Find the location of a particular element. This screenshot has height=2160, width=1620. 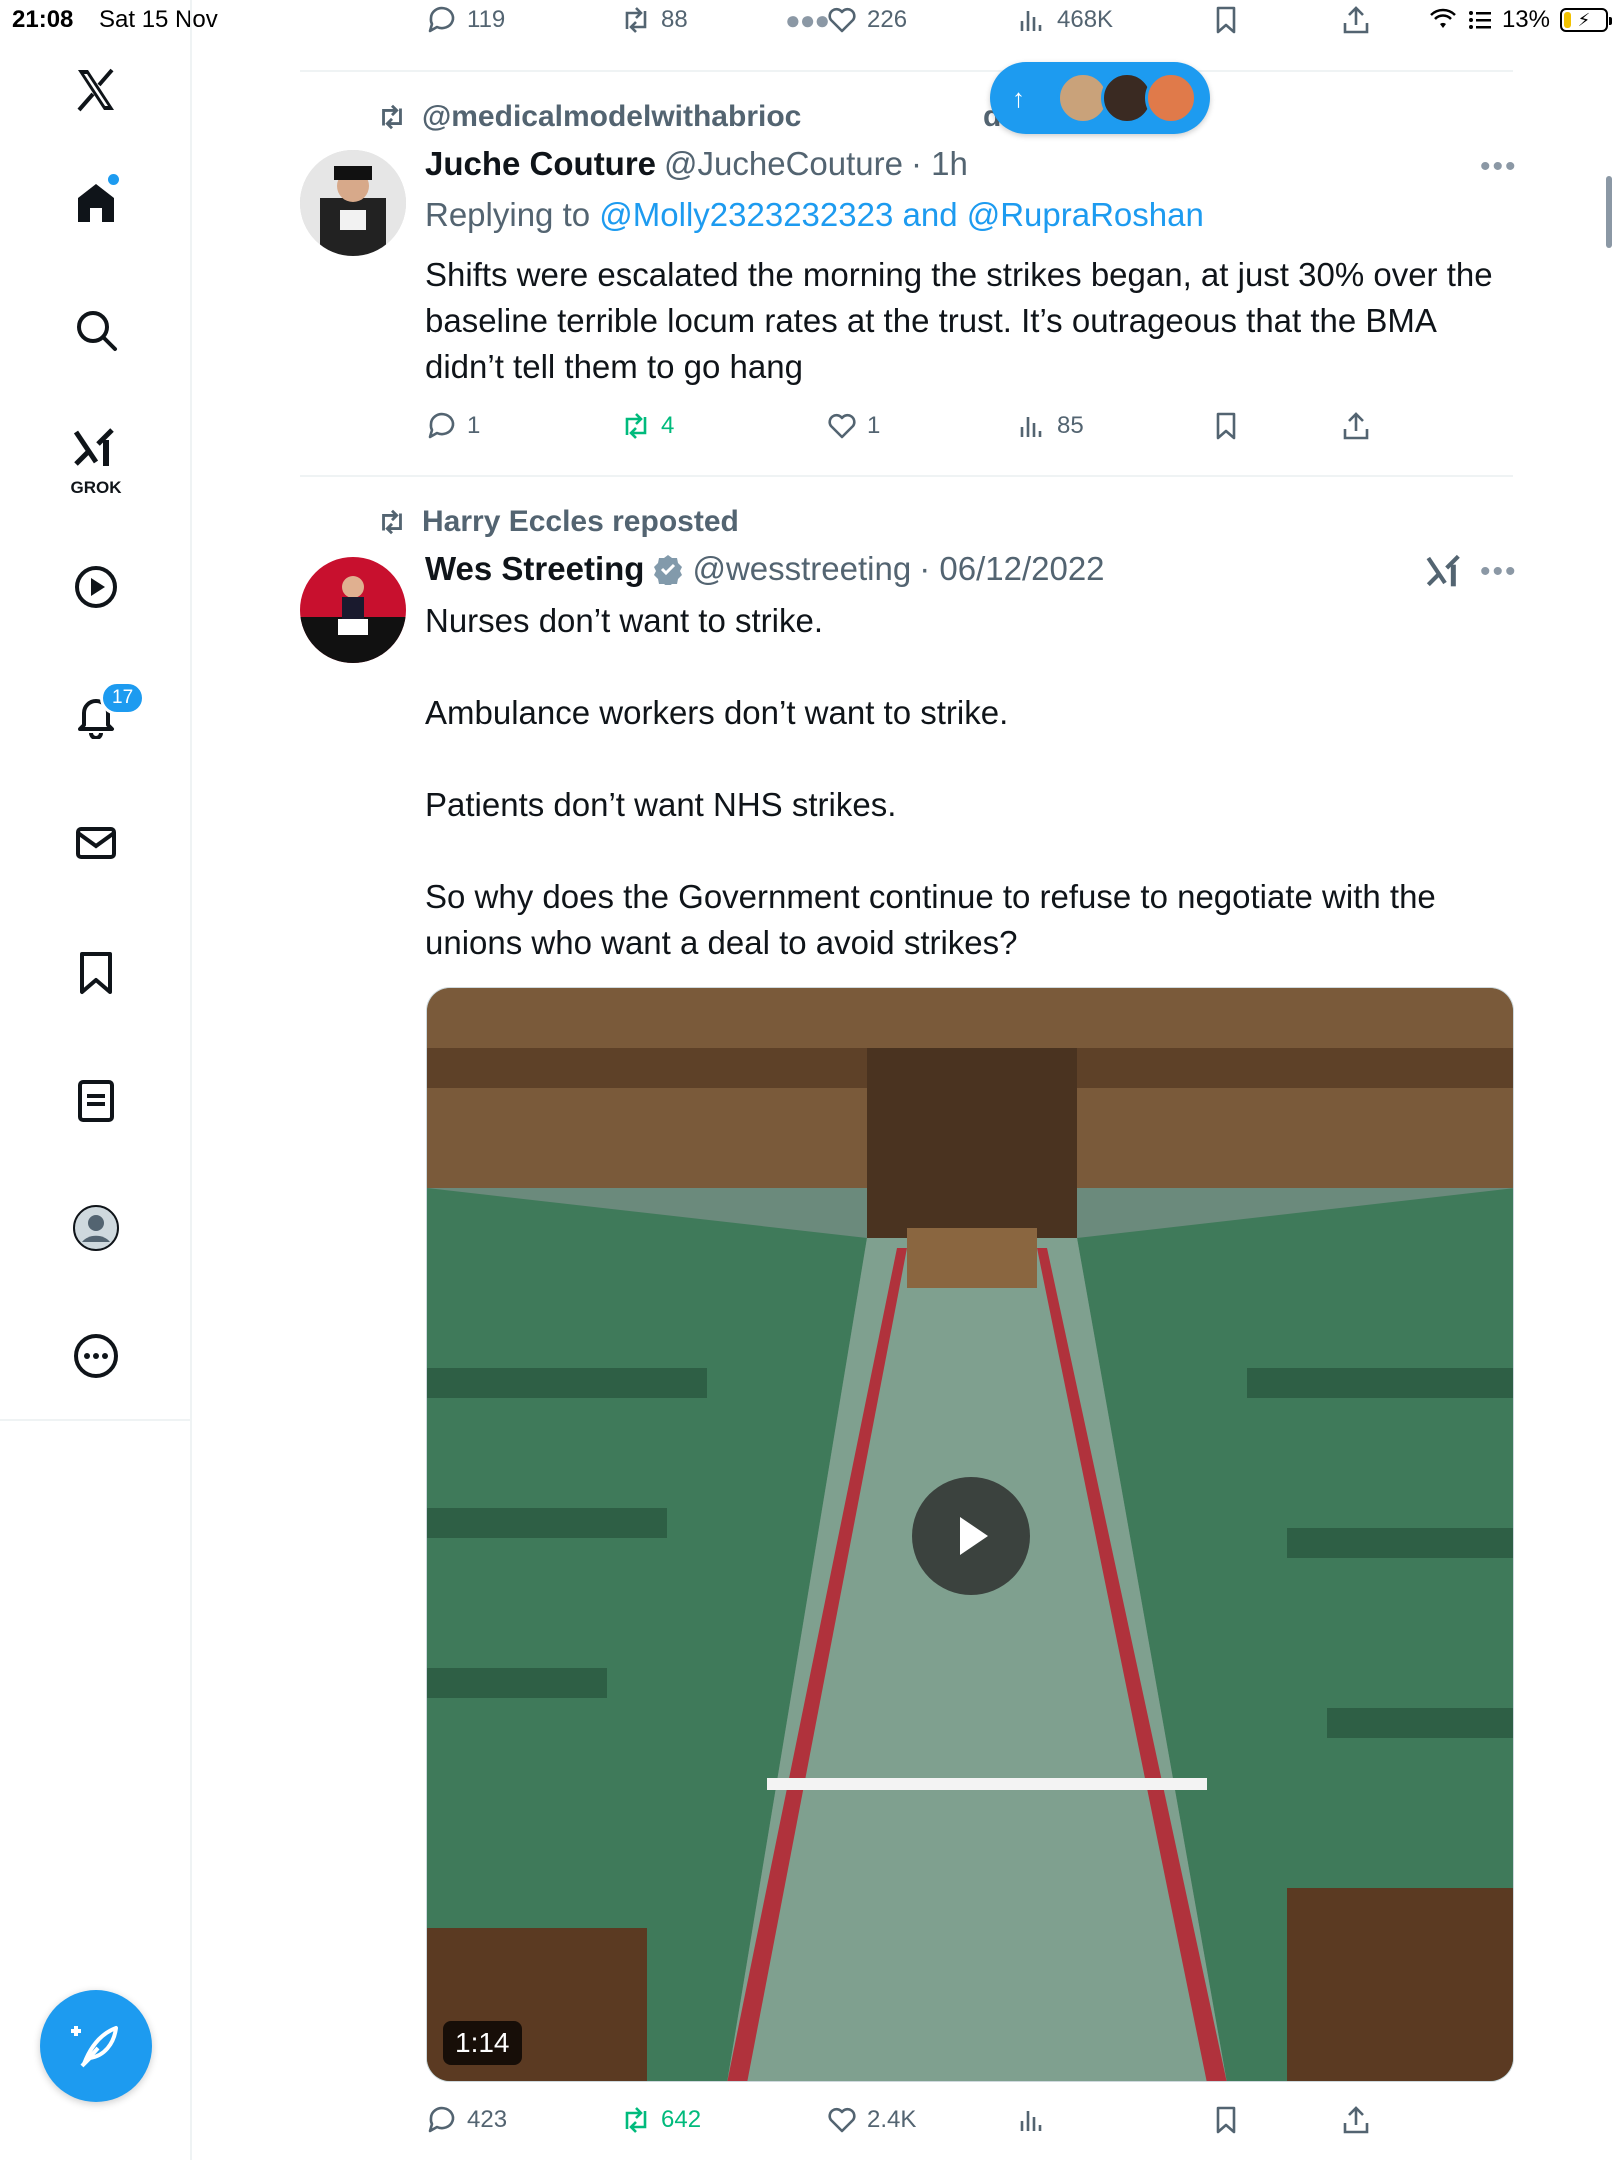

replying-prefix: Replying to is located at coordinates (508, 214).